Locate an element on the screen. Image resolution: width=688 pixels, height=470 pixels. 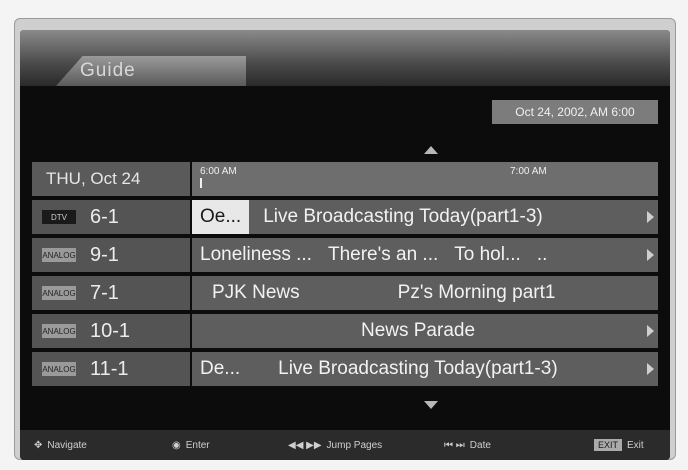
program-list: De... Live Broadcasting Today(part1-3) is located at coordinates (425, 369).